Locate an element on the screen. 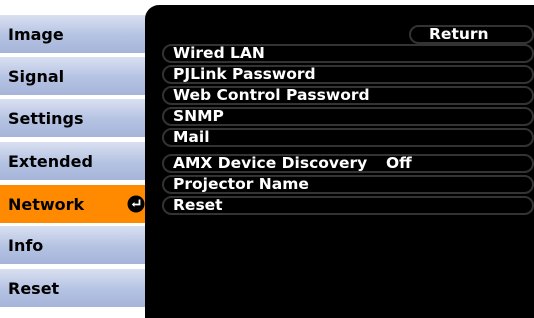 Image resolution: width=534 pixels, height=318 pixels. menu-item-label: Reset is located at coordinates (198, 205).